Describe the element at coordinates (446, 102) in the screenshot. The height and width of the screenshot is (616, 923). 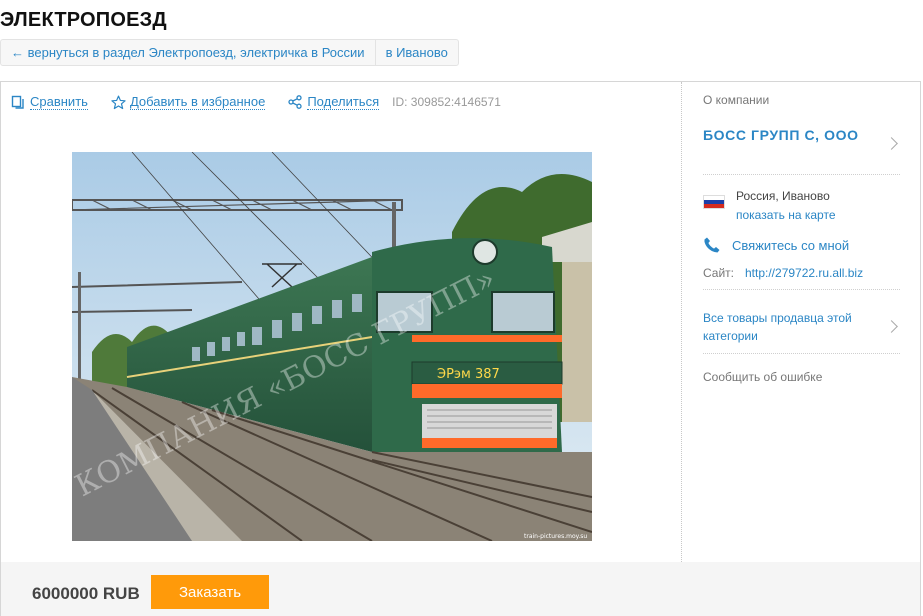
I see `product-id: ID: 309852:4146571` at that location.